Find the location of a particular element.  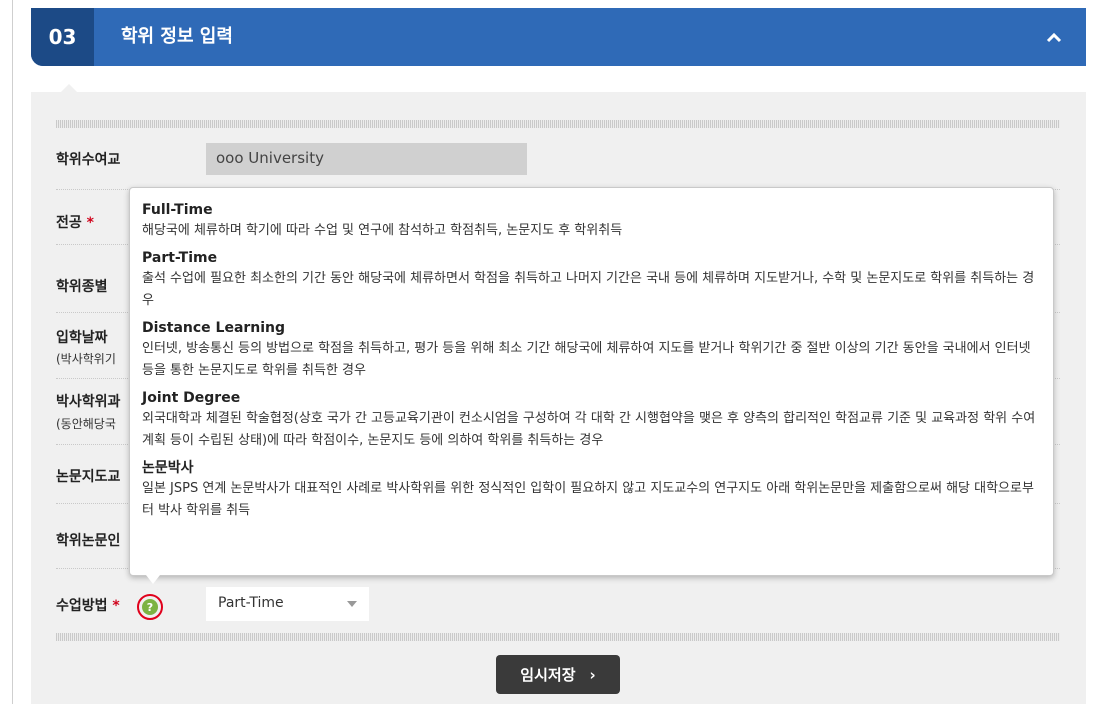

class-method-value: Part-Time is located at coordinates (251, 603).